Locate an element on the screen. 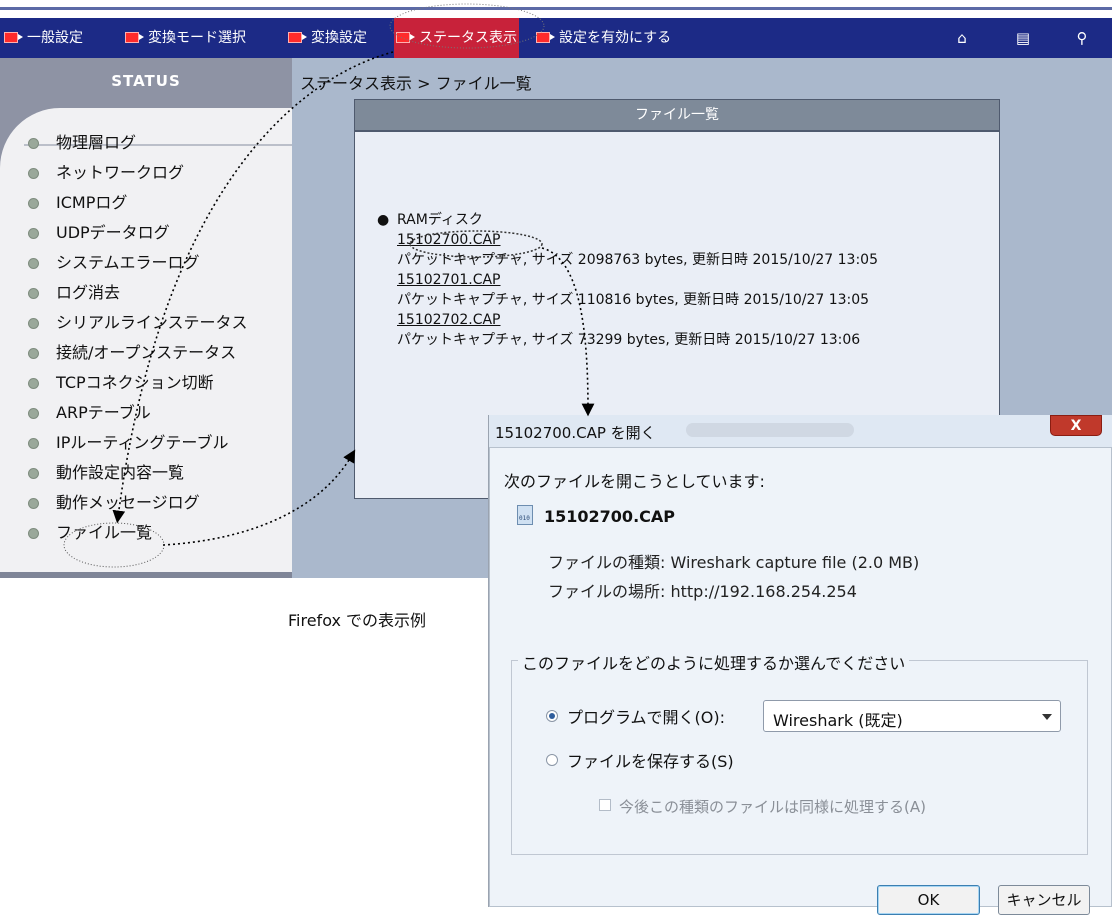 The image size is (1112, 915). nav-item-label: 一般設定 is located at coordinates (55, 38).